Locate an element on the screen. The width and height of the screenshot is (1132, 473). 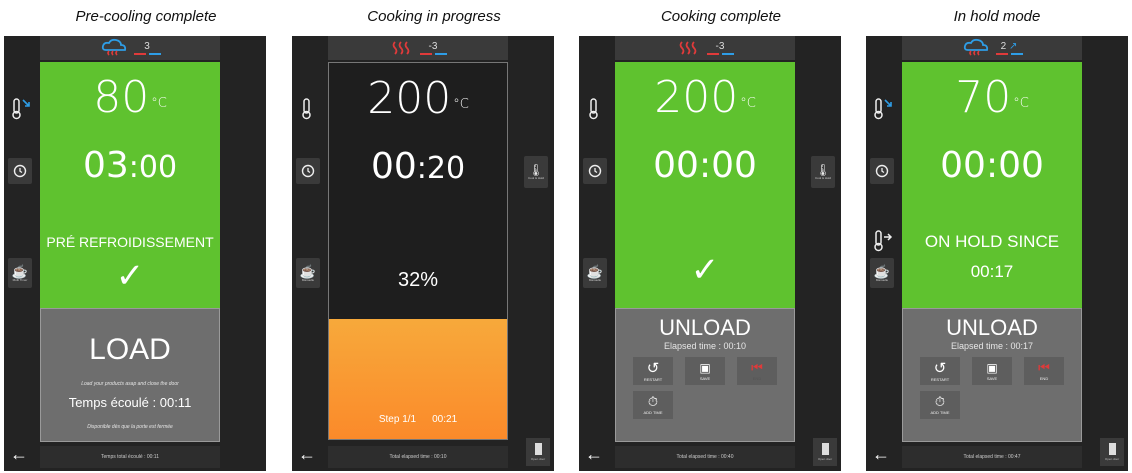
main-display: 200 °C 00:00 ✓ is located at coordinates (705, 185).